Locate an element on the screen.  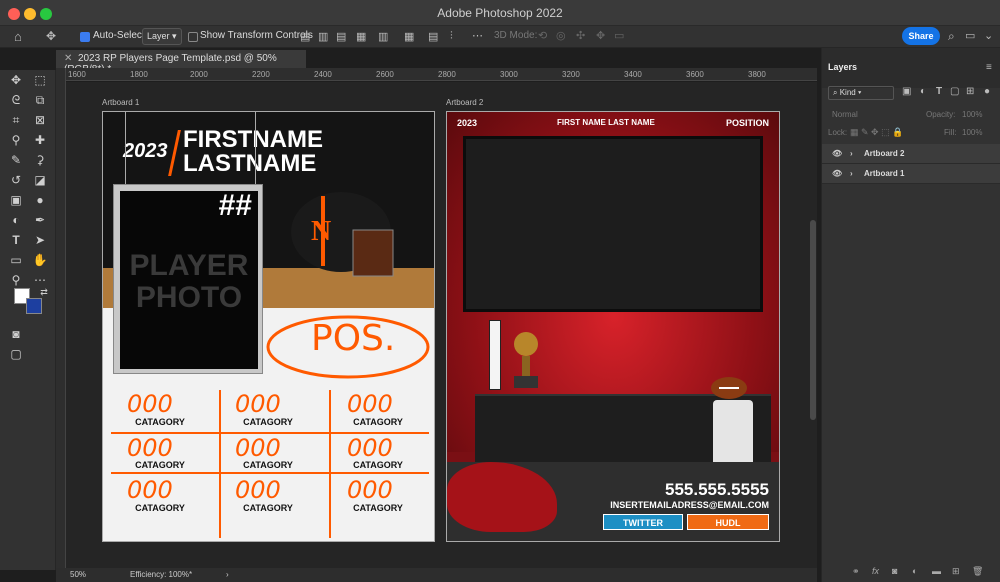
distribute-icon: ▤ is located at coordinates (433, 36).